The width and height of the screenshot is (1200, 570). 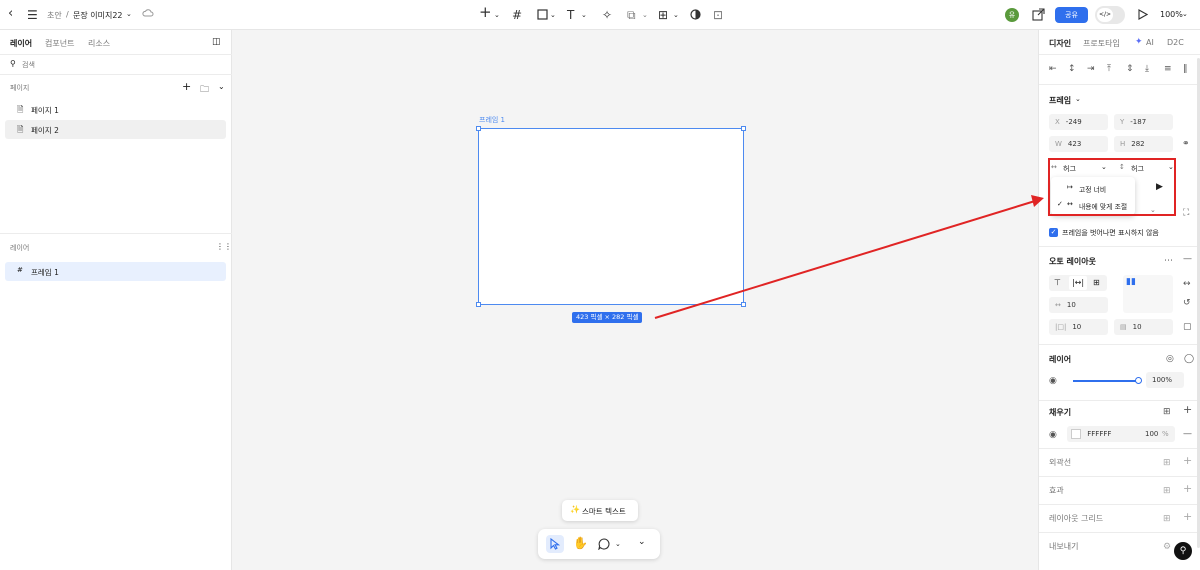 What do you see at coordinates (1165, 380) in the screenshot?
I see `opacity-field: 100%` at bounding box center [1165, 380].